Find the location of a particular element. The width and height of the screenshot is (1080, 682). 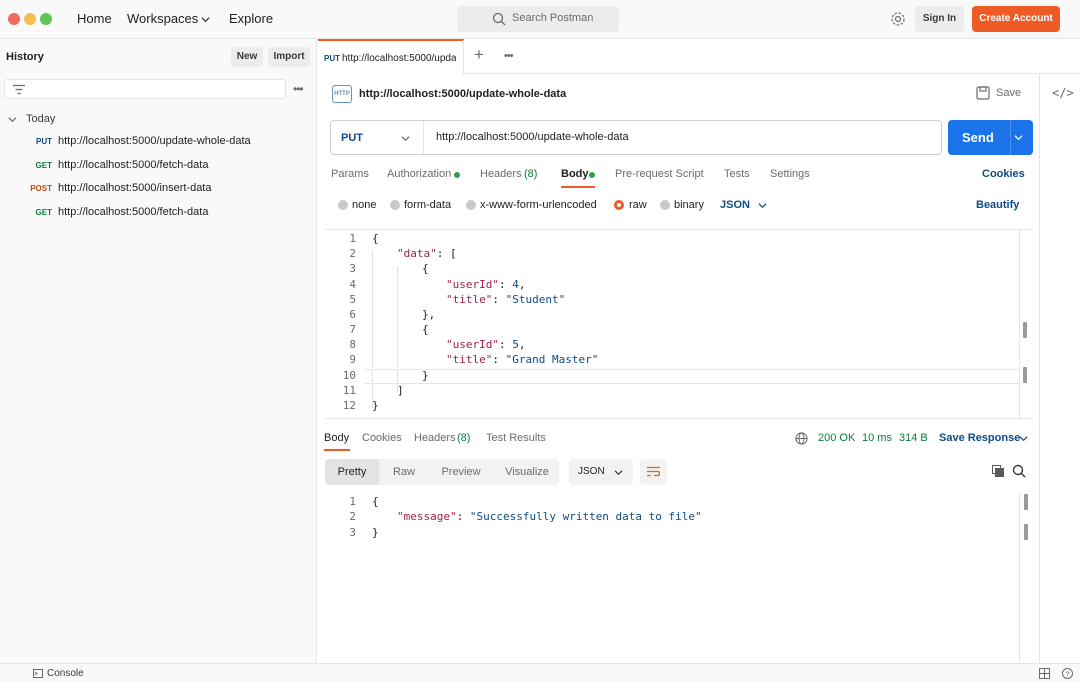

send-button: Send is located at coordinates (990, 137).